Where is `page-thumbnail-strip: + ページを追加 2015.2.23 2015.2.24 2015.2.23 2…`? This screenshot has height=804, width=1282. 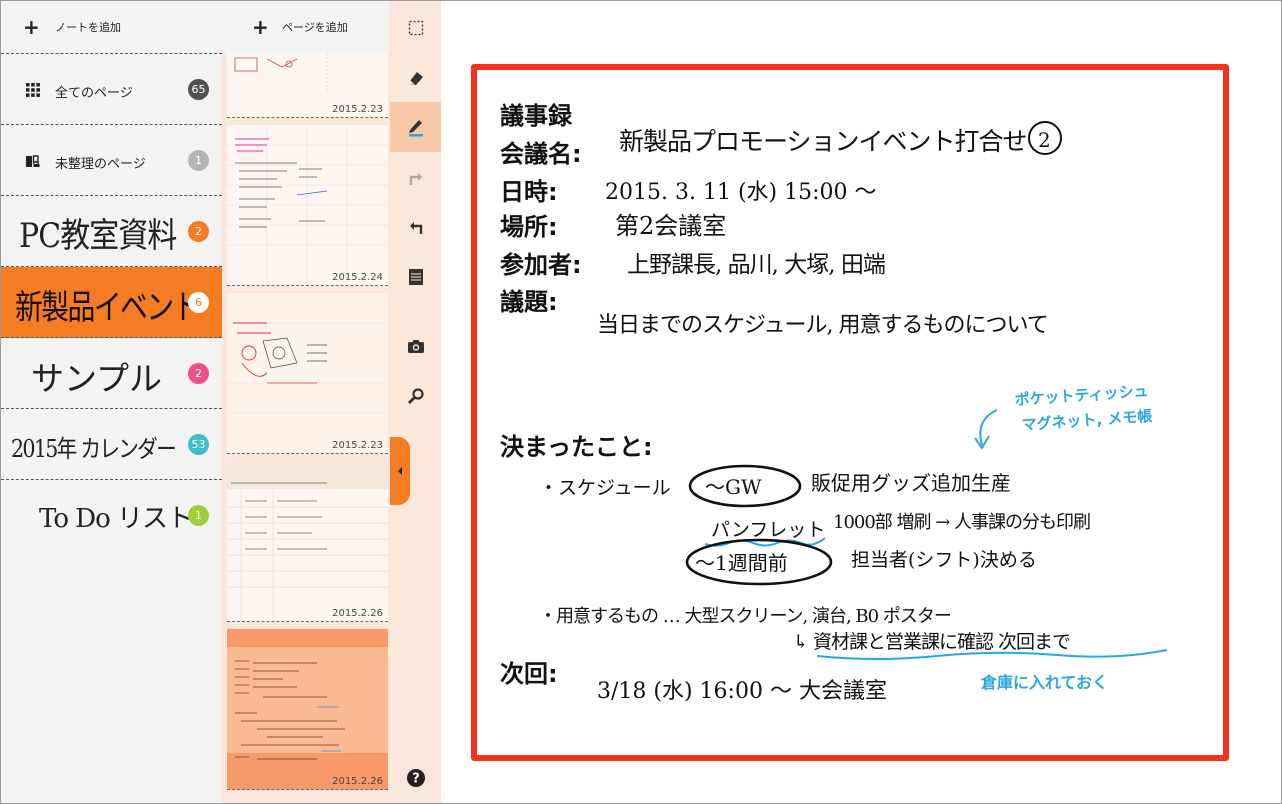 page-thumbnail-strip: + ページを追加 2015.2.23 2015.2.24 2015.2.23 2… is located at coordinates (306, 402).